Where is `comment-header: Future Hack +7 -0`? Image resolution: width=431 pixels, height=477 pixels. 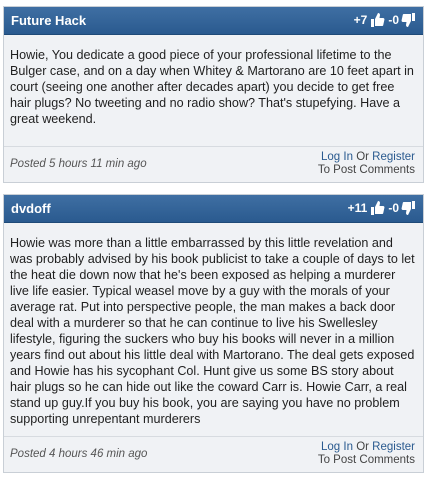
comment-header: Future Hack +7 -0 is located at coordinates (213, 21).